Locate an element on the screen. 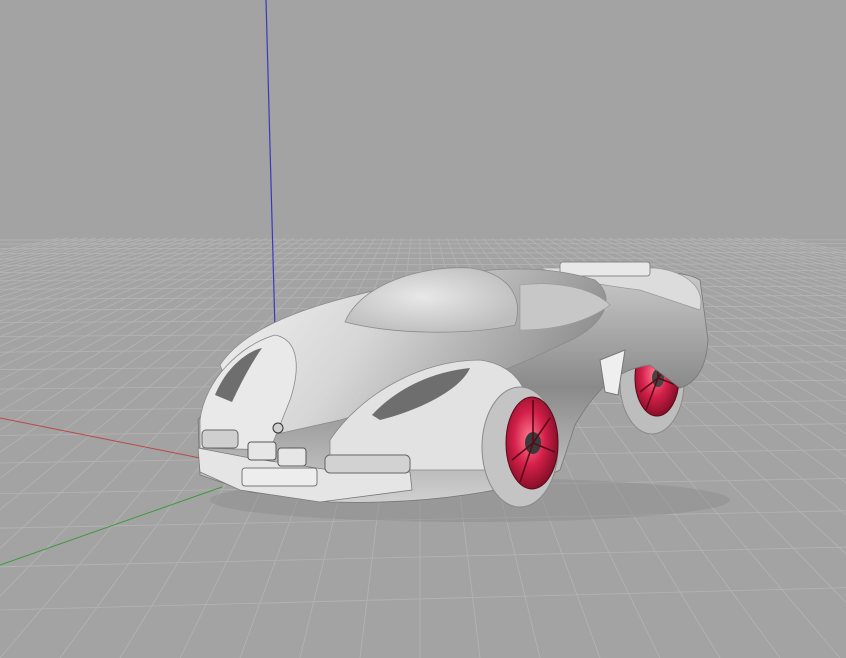 The height and width of the screenshot is (658, 846). left-headlight is located at coordinates (220, 439).